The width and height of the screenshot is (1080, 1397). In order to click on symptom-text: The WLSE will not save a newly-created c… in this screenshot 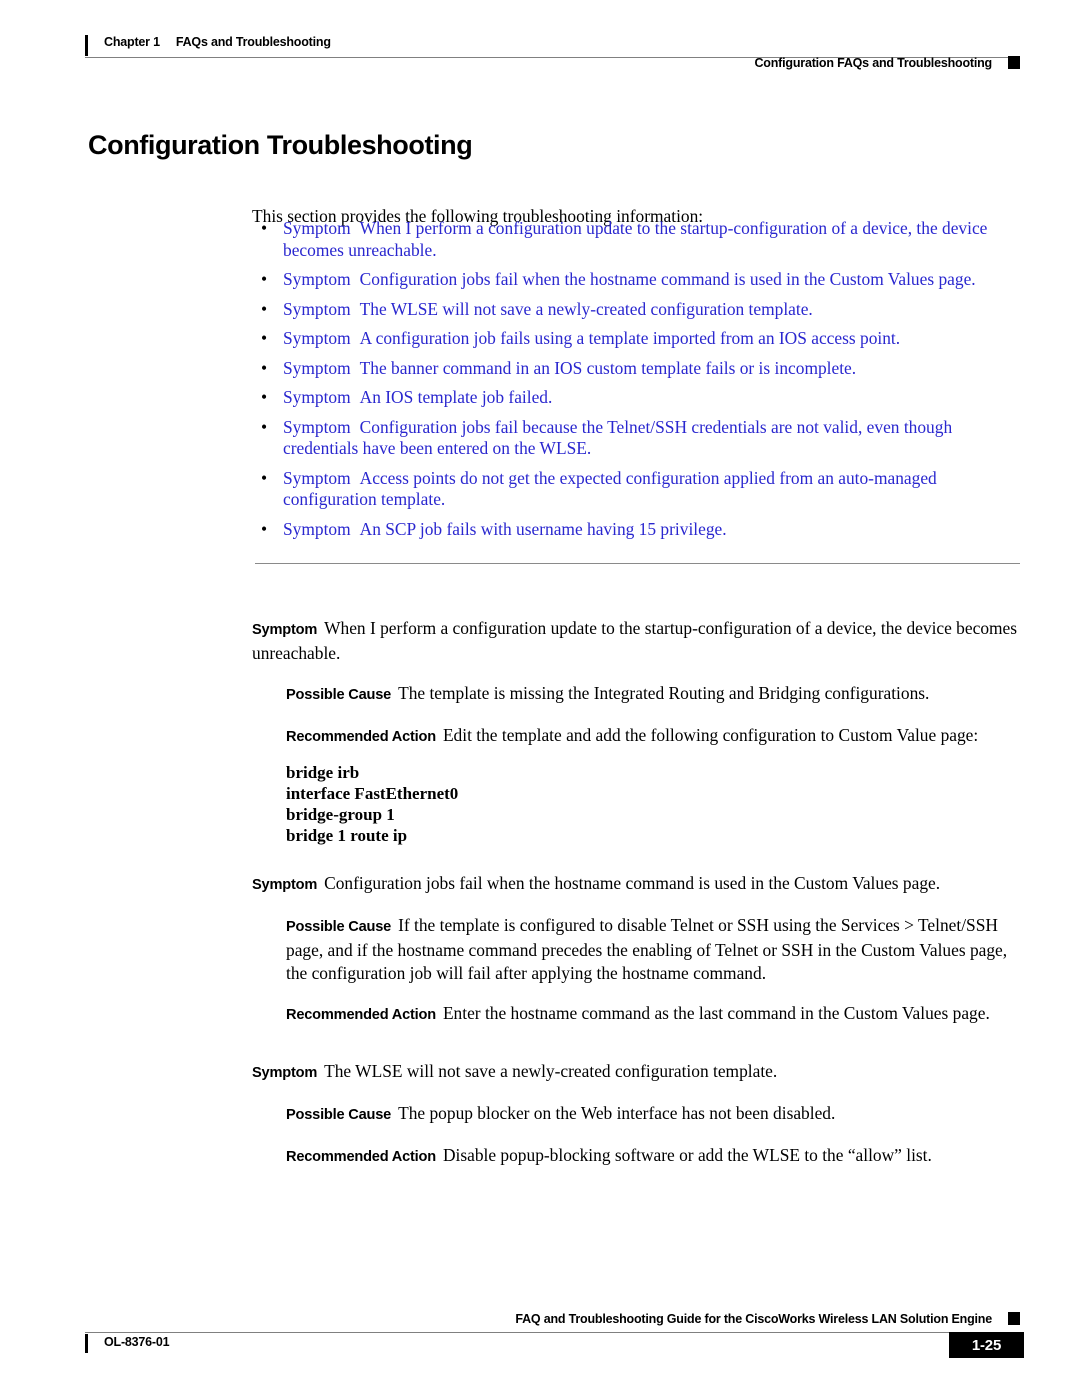, I will do `click(551, 1071)`.